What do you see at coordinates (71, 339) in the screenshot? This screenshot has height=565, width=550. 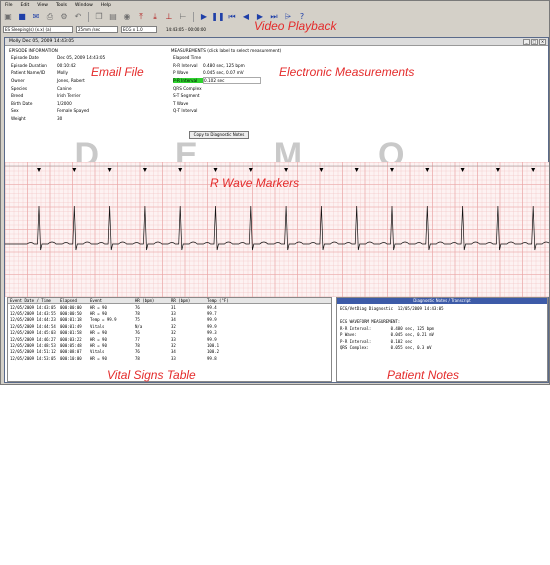 I see `table-cell: 000:03:22` at bounding box center [71, 339].